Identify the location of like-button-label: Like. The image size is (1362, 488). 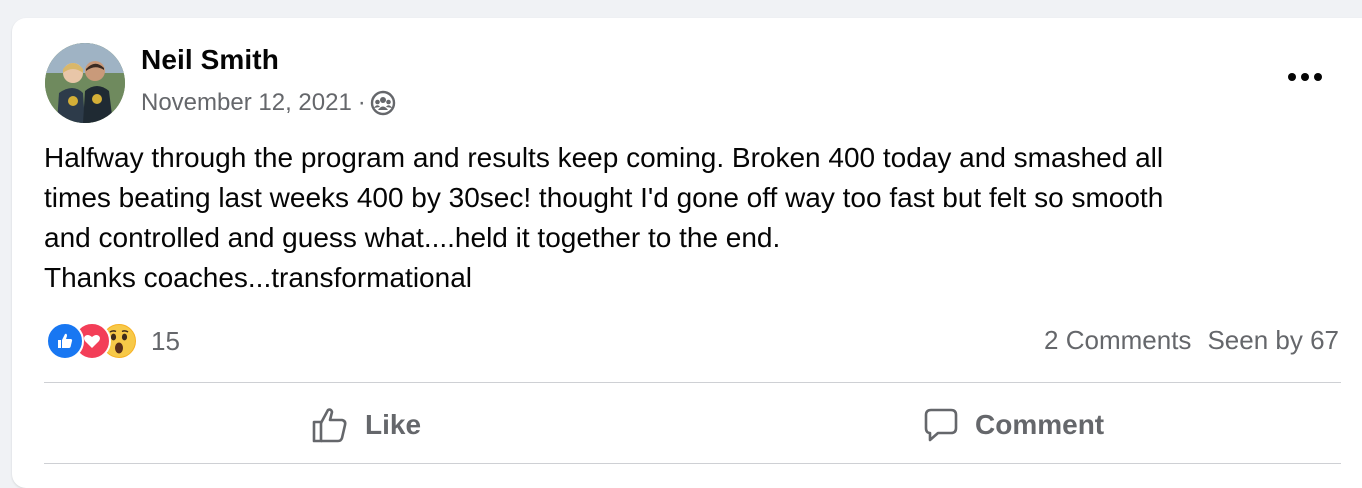
(393, 424).